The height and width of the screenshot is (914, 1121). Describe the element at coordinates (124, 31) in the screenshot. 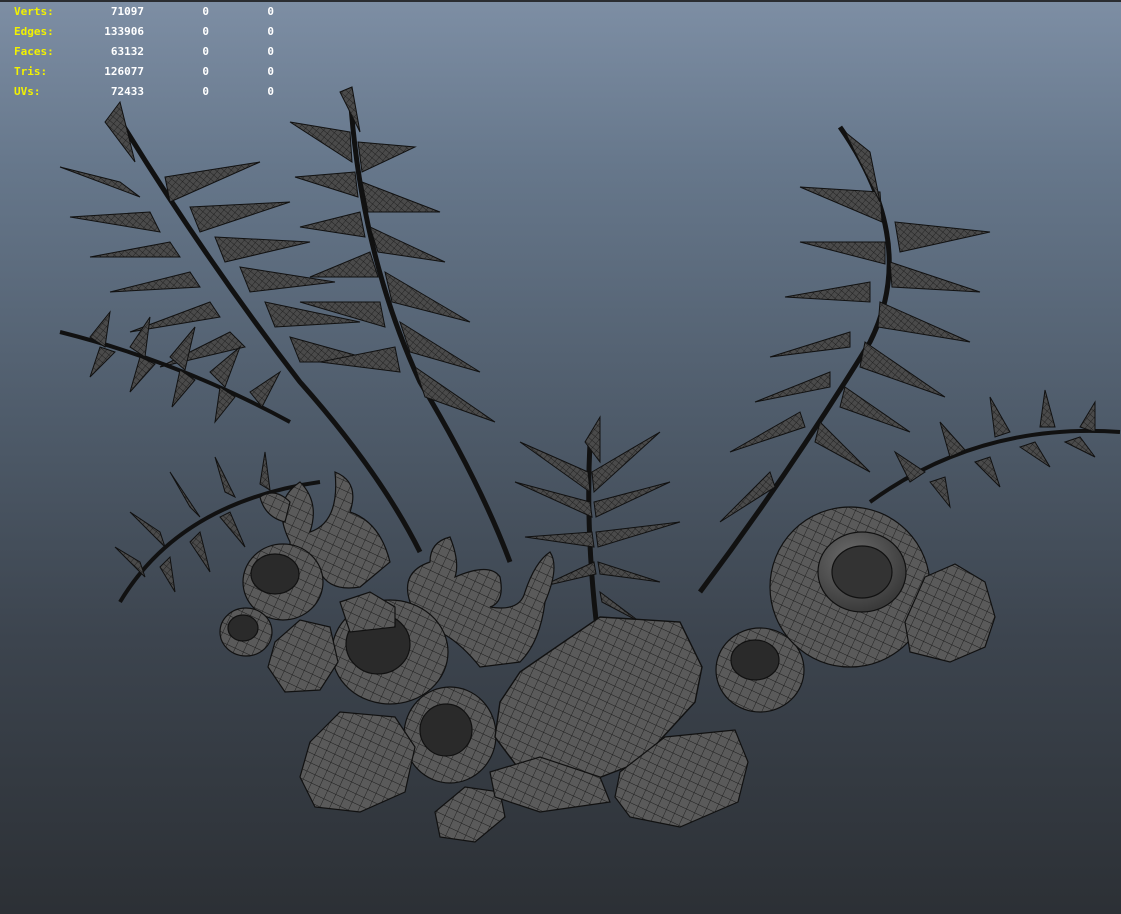

I see `hud-total: 133906` at that location.